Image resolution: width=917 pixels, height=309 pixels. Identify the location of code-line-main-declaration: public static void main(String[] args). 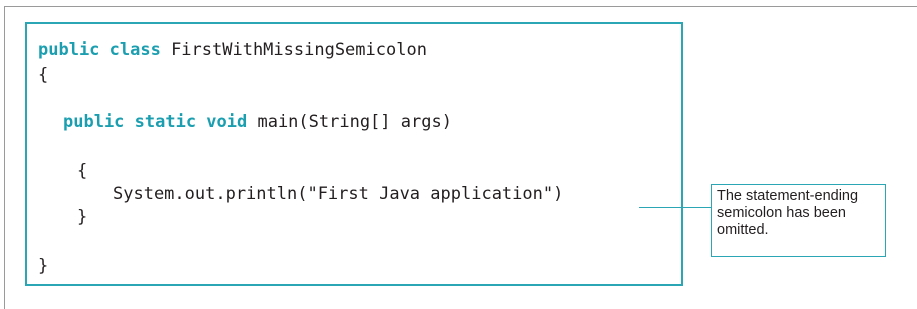
(257, 122).